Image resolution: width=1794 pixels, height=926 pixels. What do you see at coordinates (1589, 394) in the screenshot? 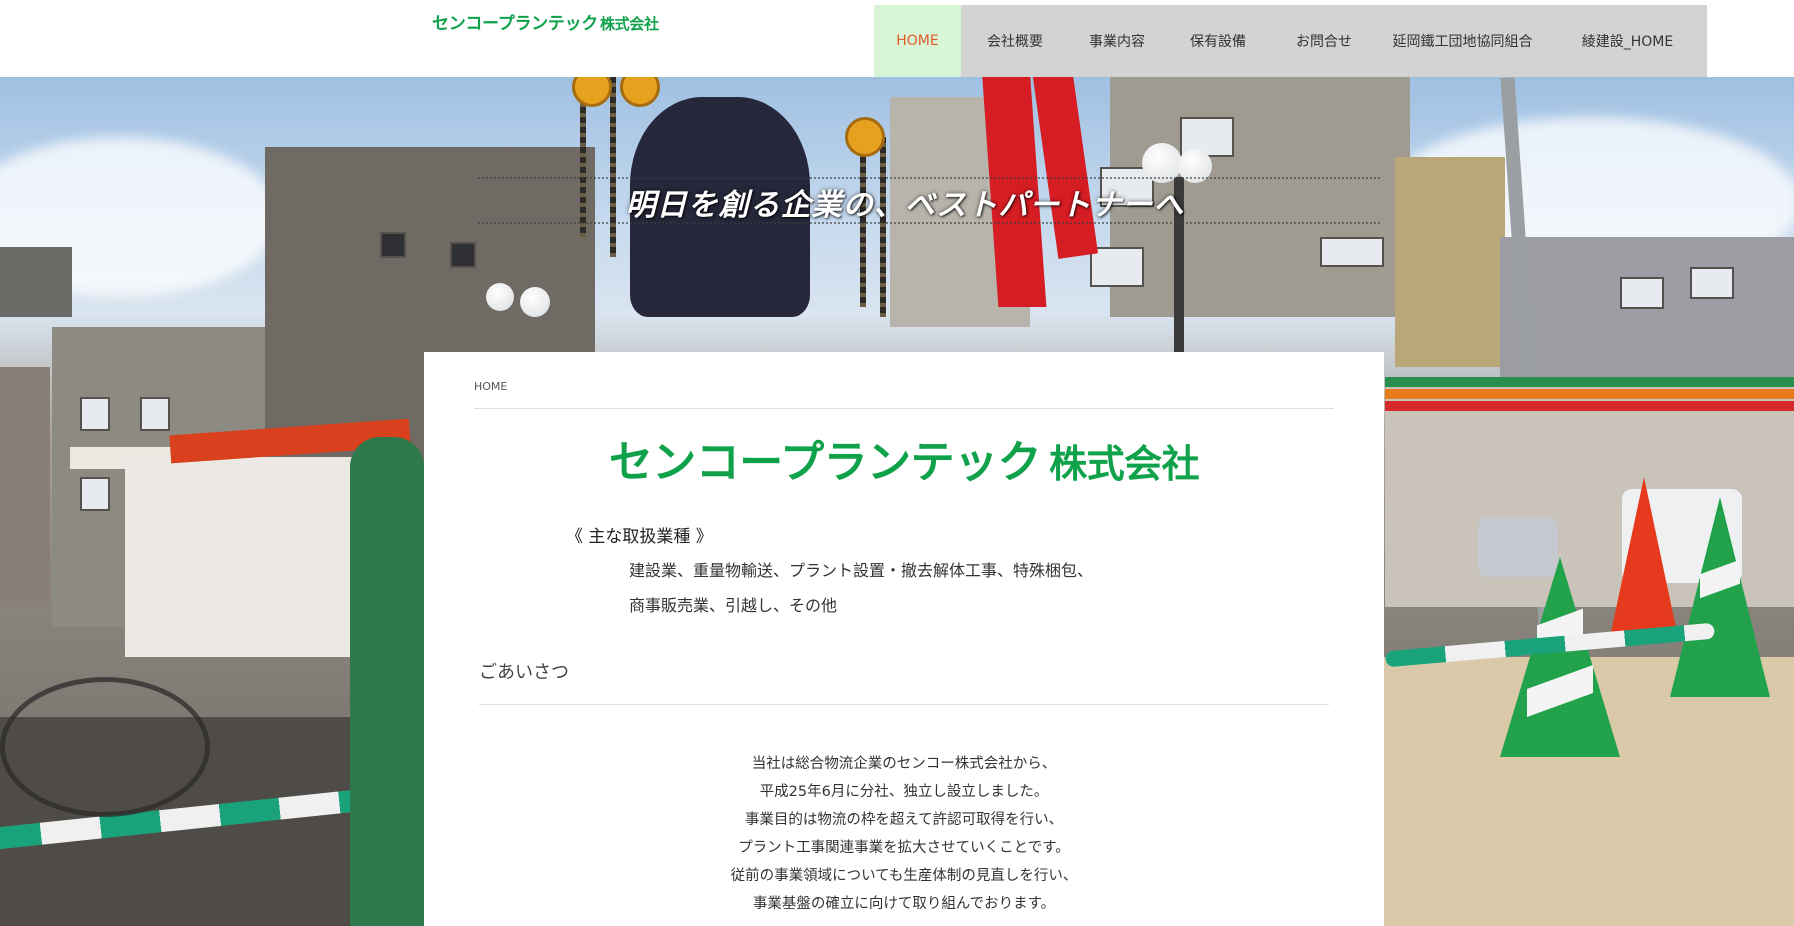
I see `store-band-orange` at bounding box center [1589, 394].